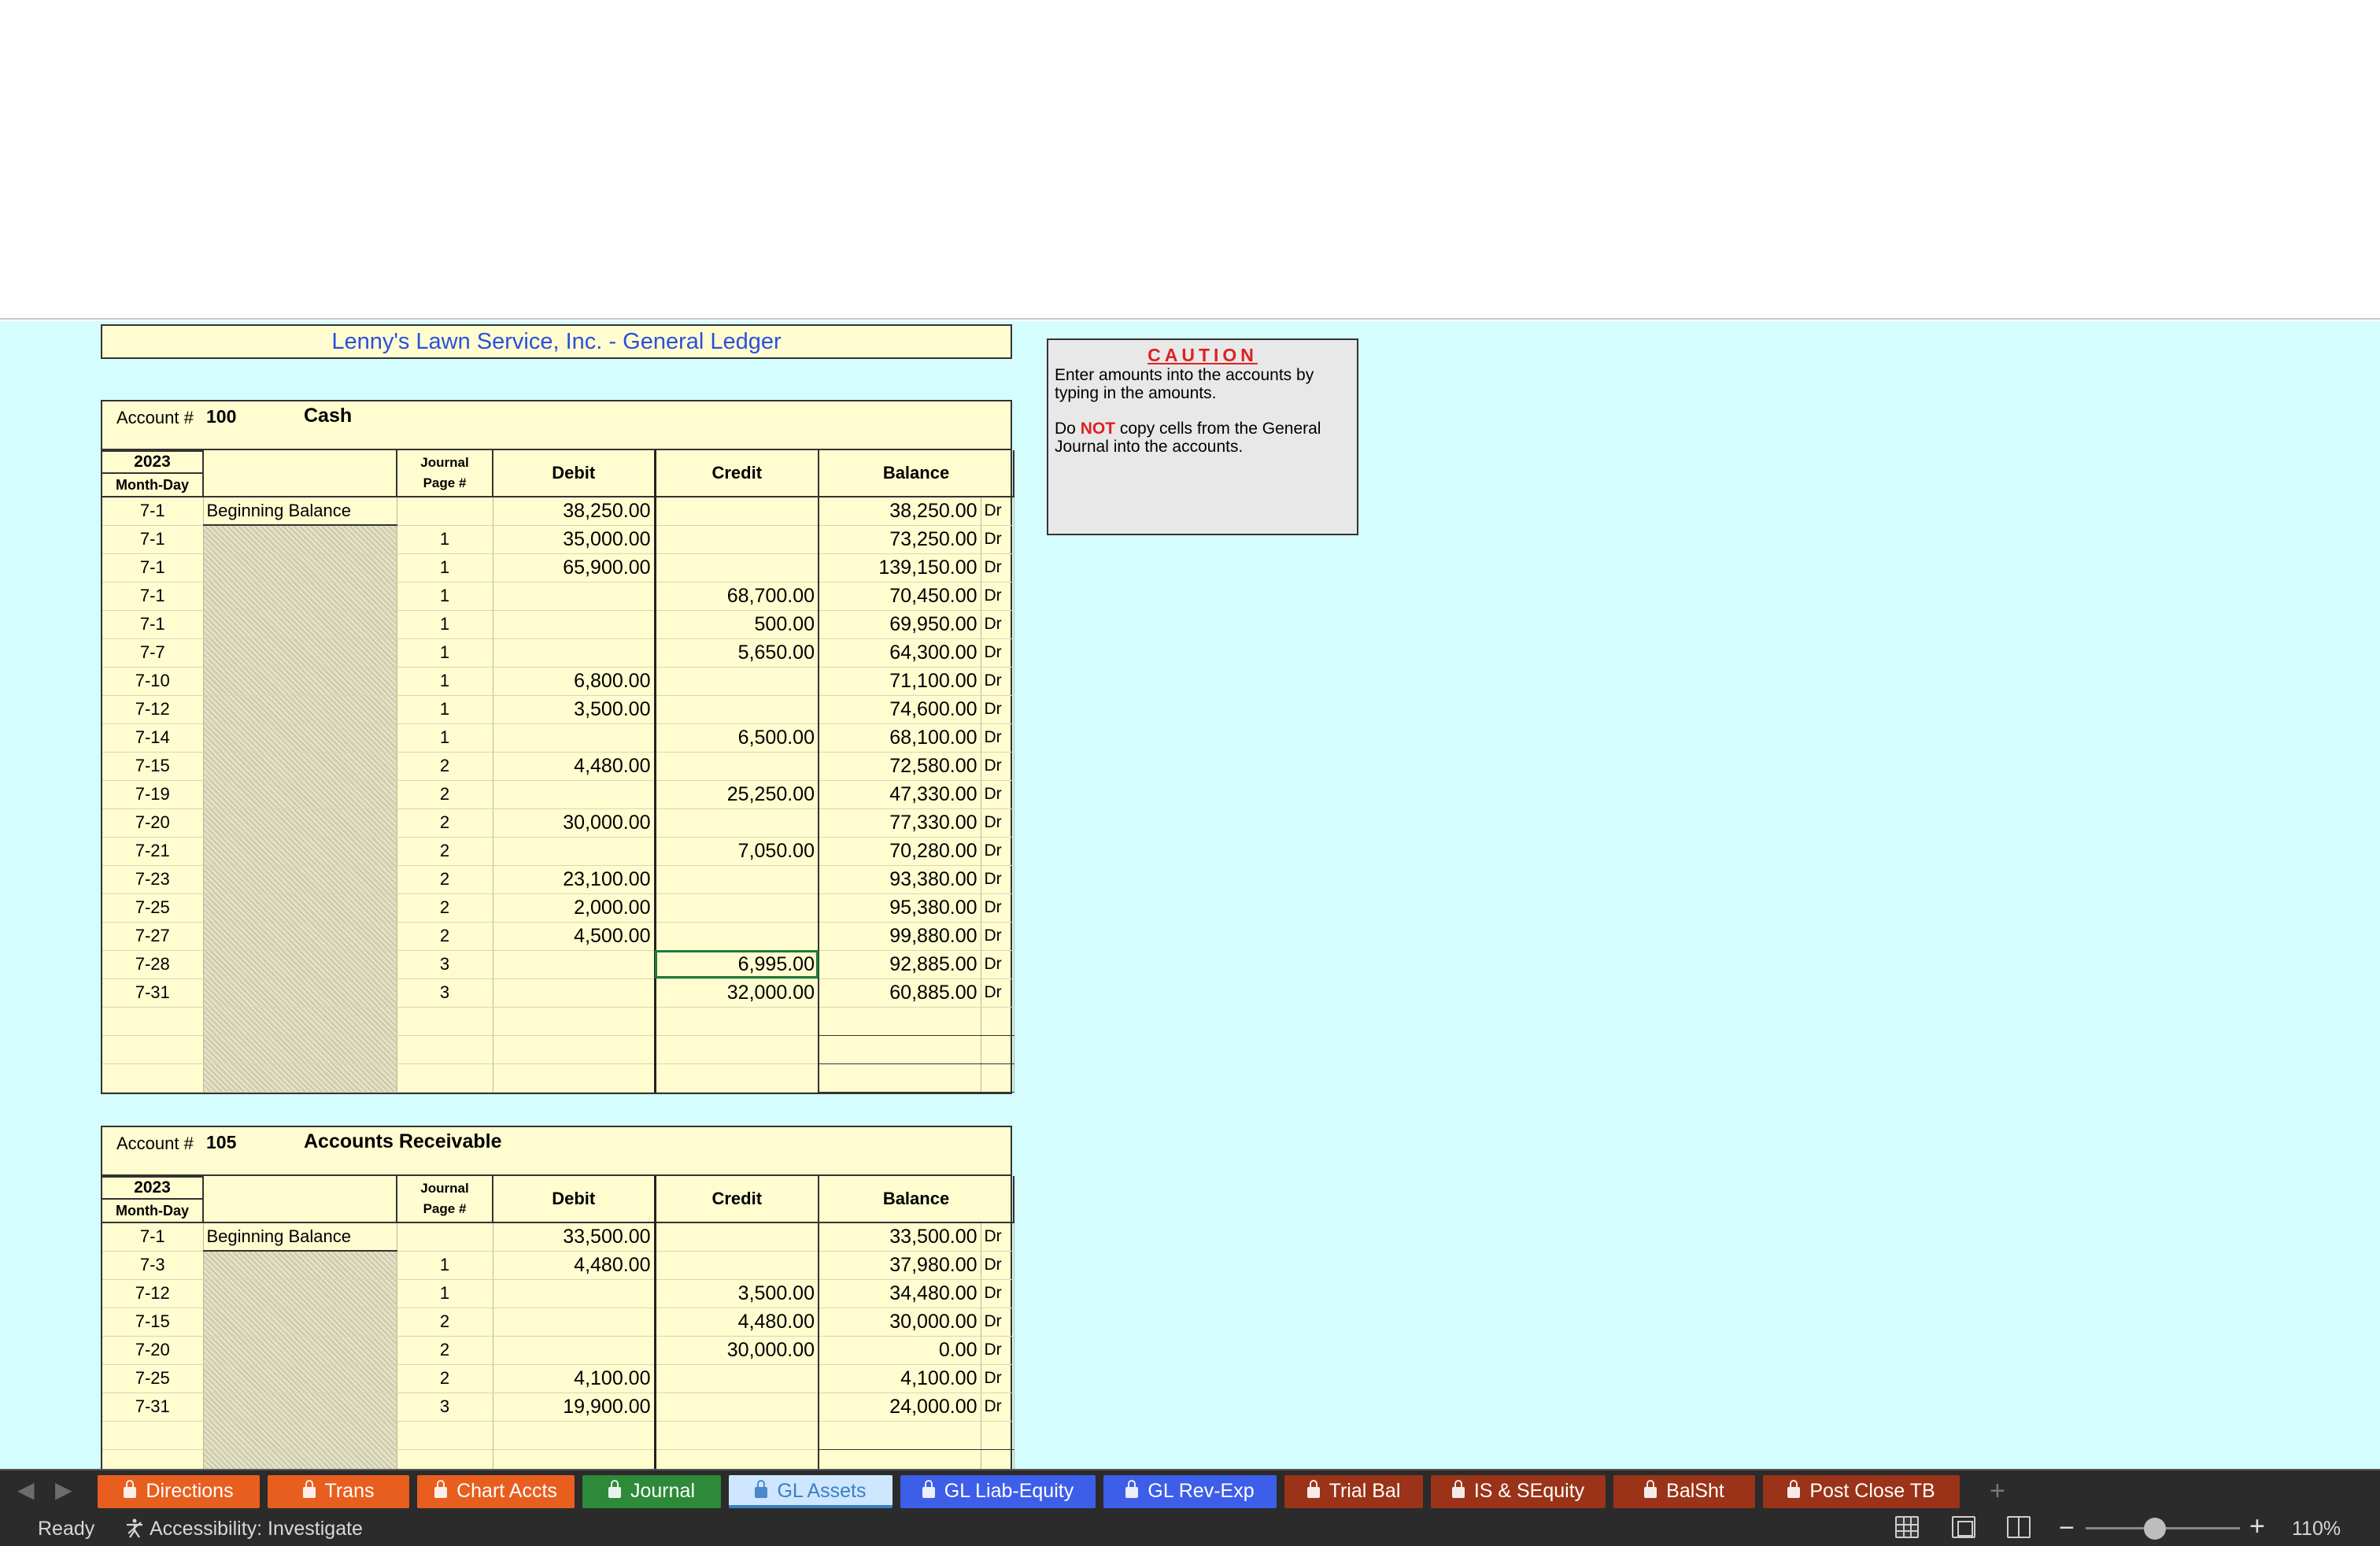 The height and width of the screenshot is (1546, 2380). Describe the element at coordinates (900, 851) in the screenshot. I see `balance-cell: 70,280.00` at that location.